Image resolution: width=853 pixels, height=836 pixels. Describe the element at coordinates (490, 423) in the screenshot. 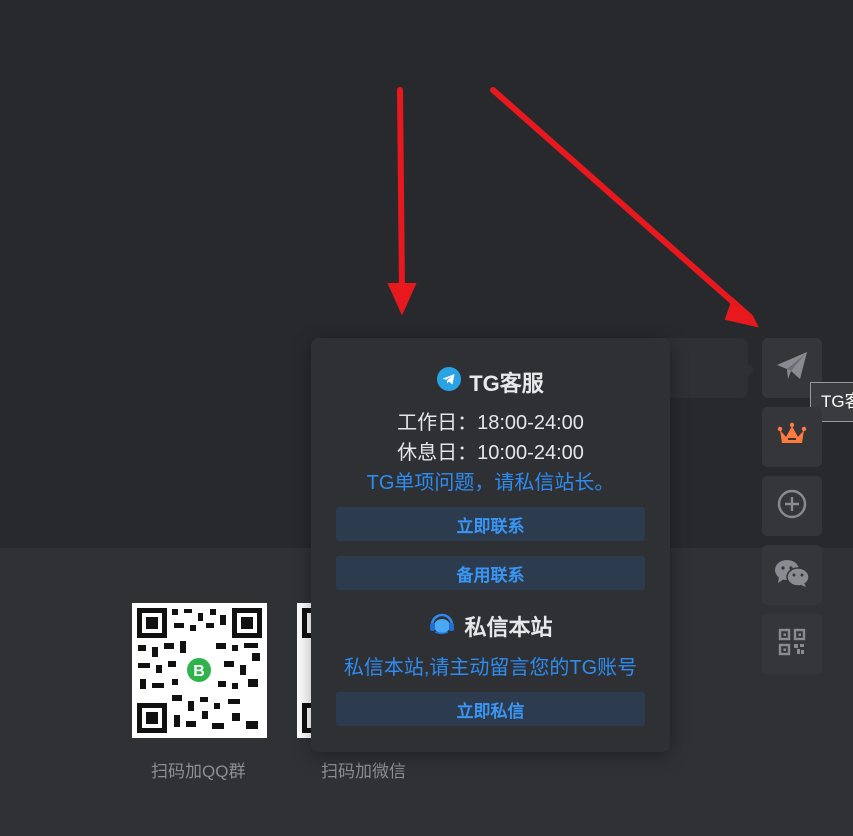

I see `workday-hours: 工作日：18:00-24:00` at that location.